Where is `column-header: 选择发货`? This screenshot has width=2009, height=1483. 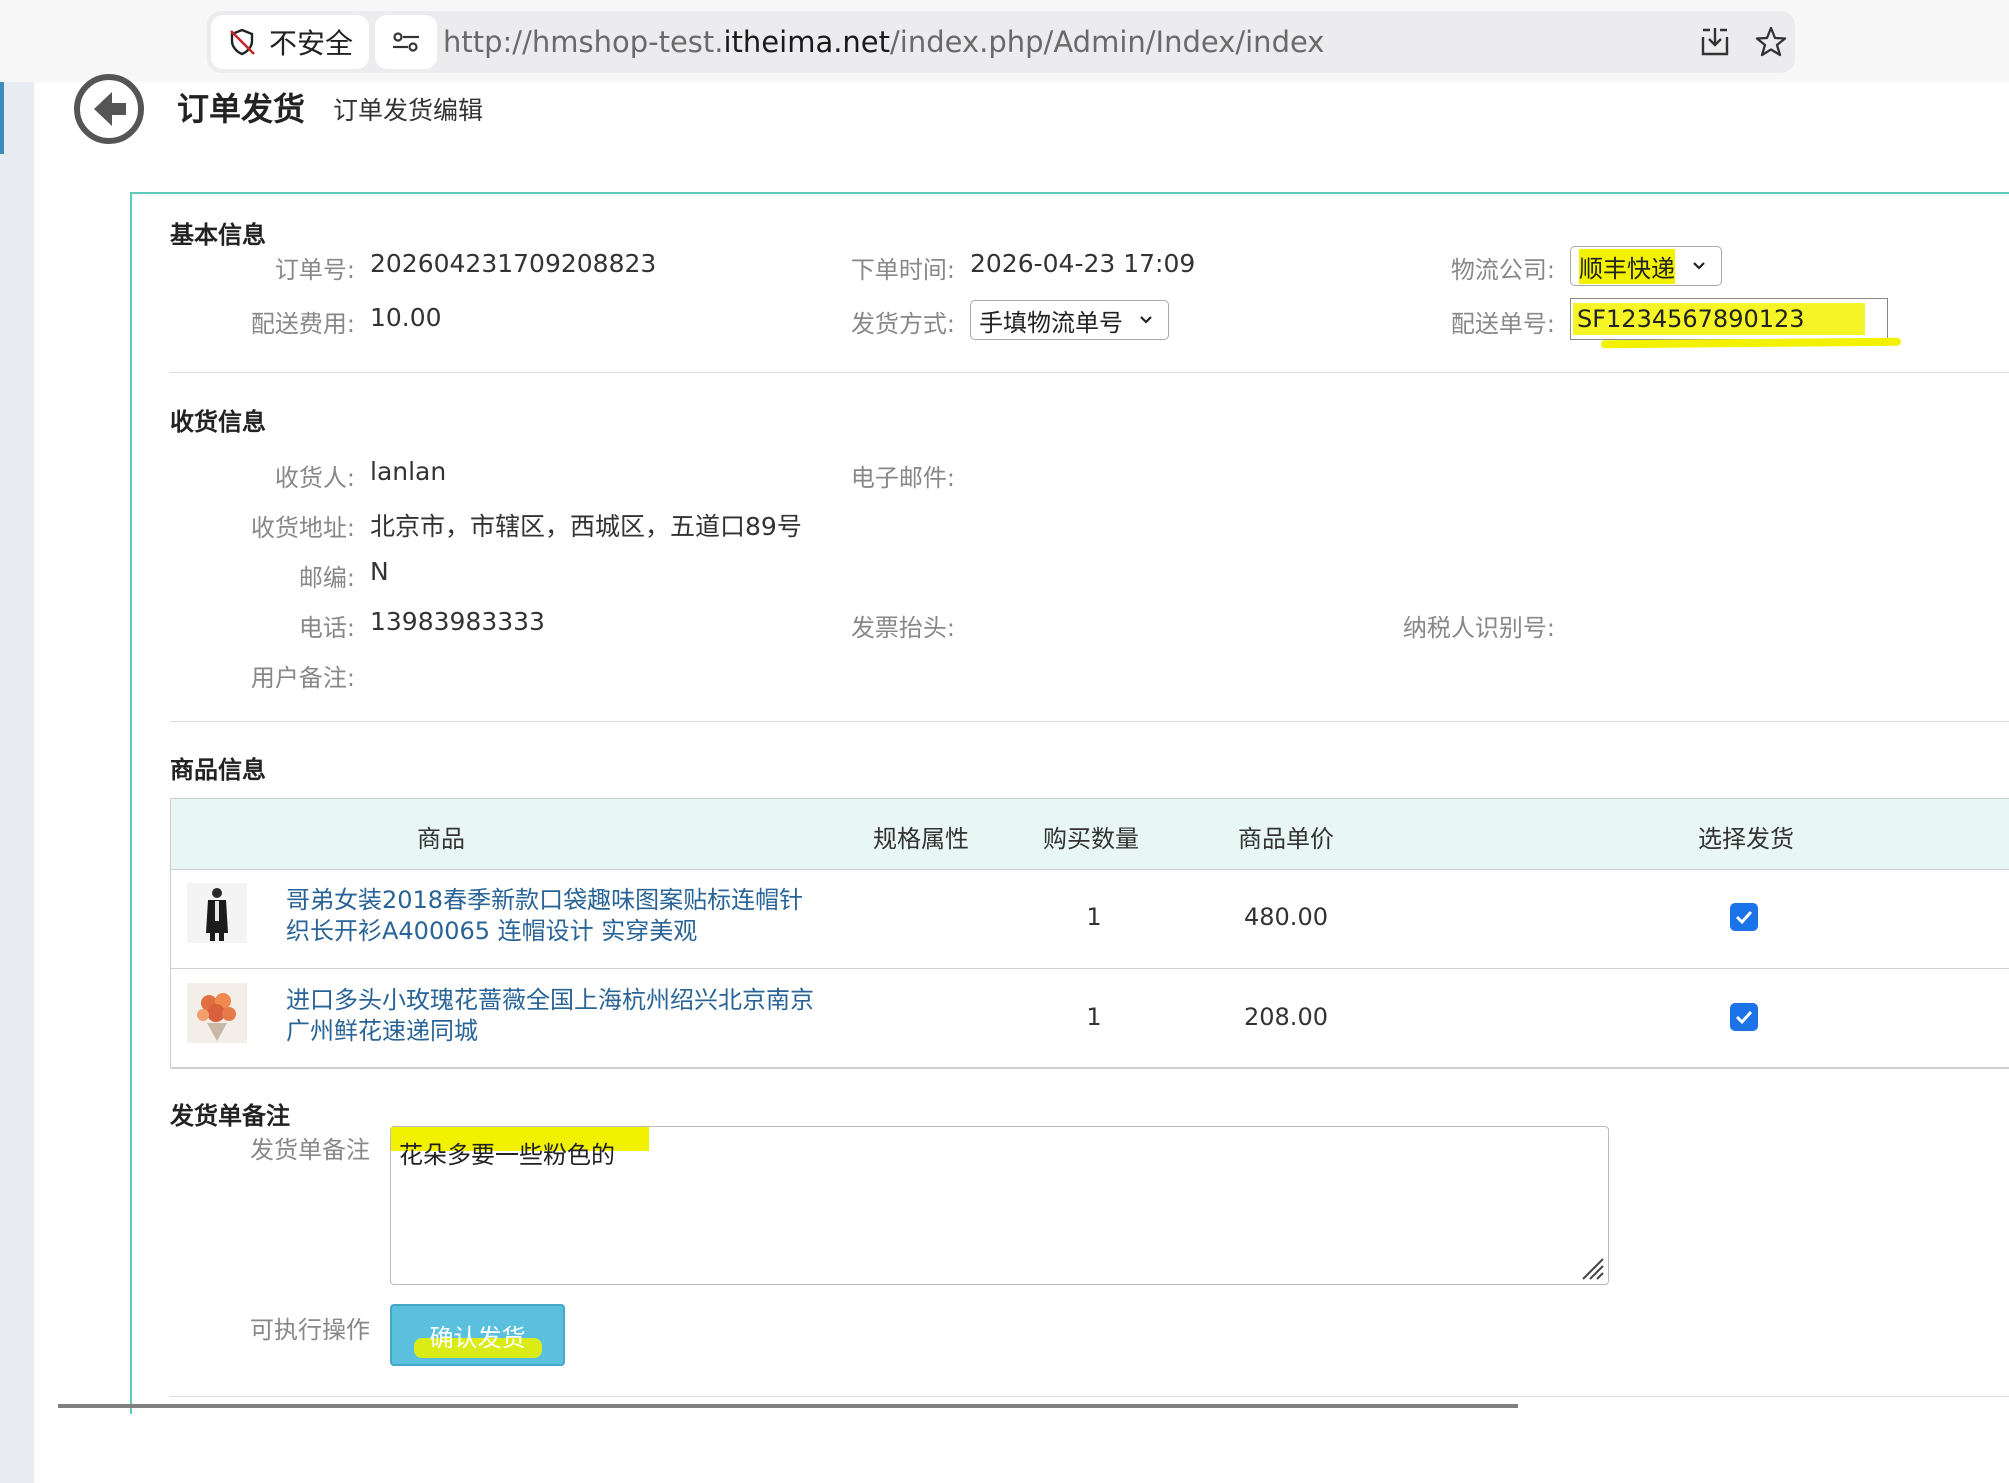 column-header: 选择发货 is located at coordinates (1746, 839).